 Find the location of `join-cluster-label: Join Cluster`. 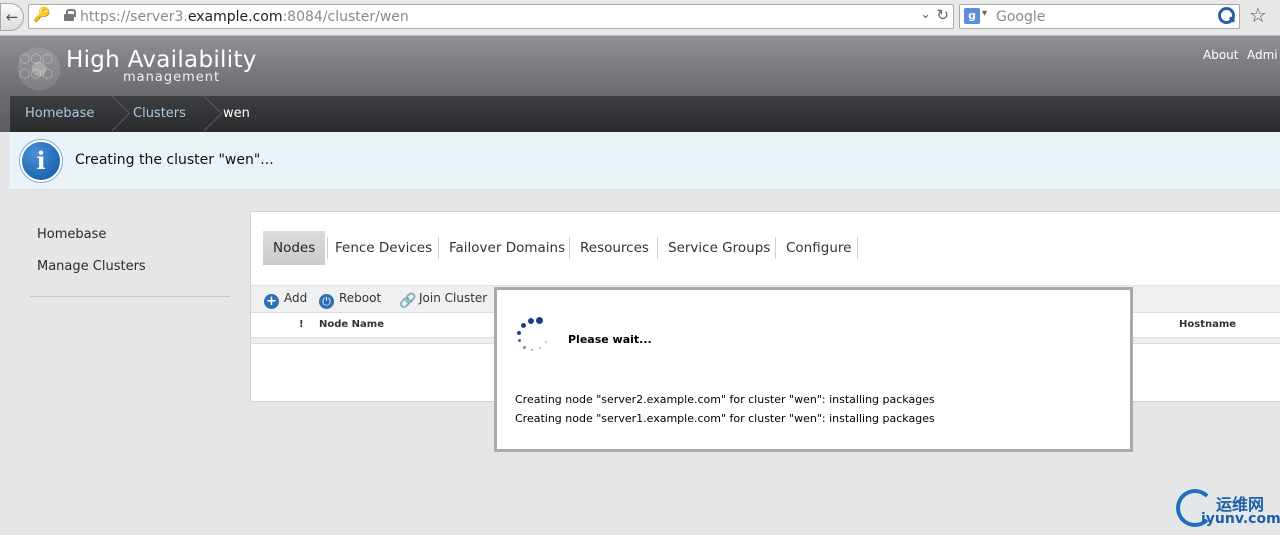

join-cluster-label: Join Cluster is located at coordinates (453, 298).